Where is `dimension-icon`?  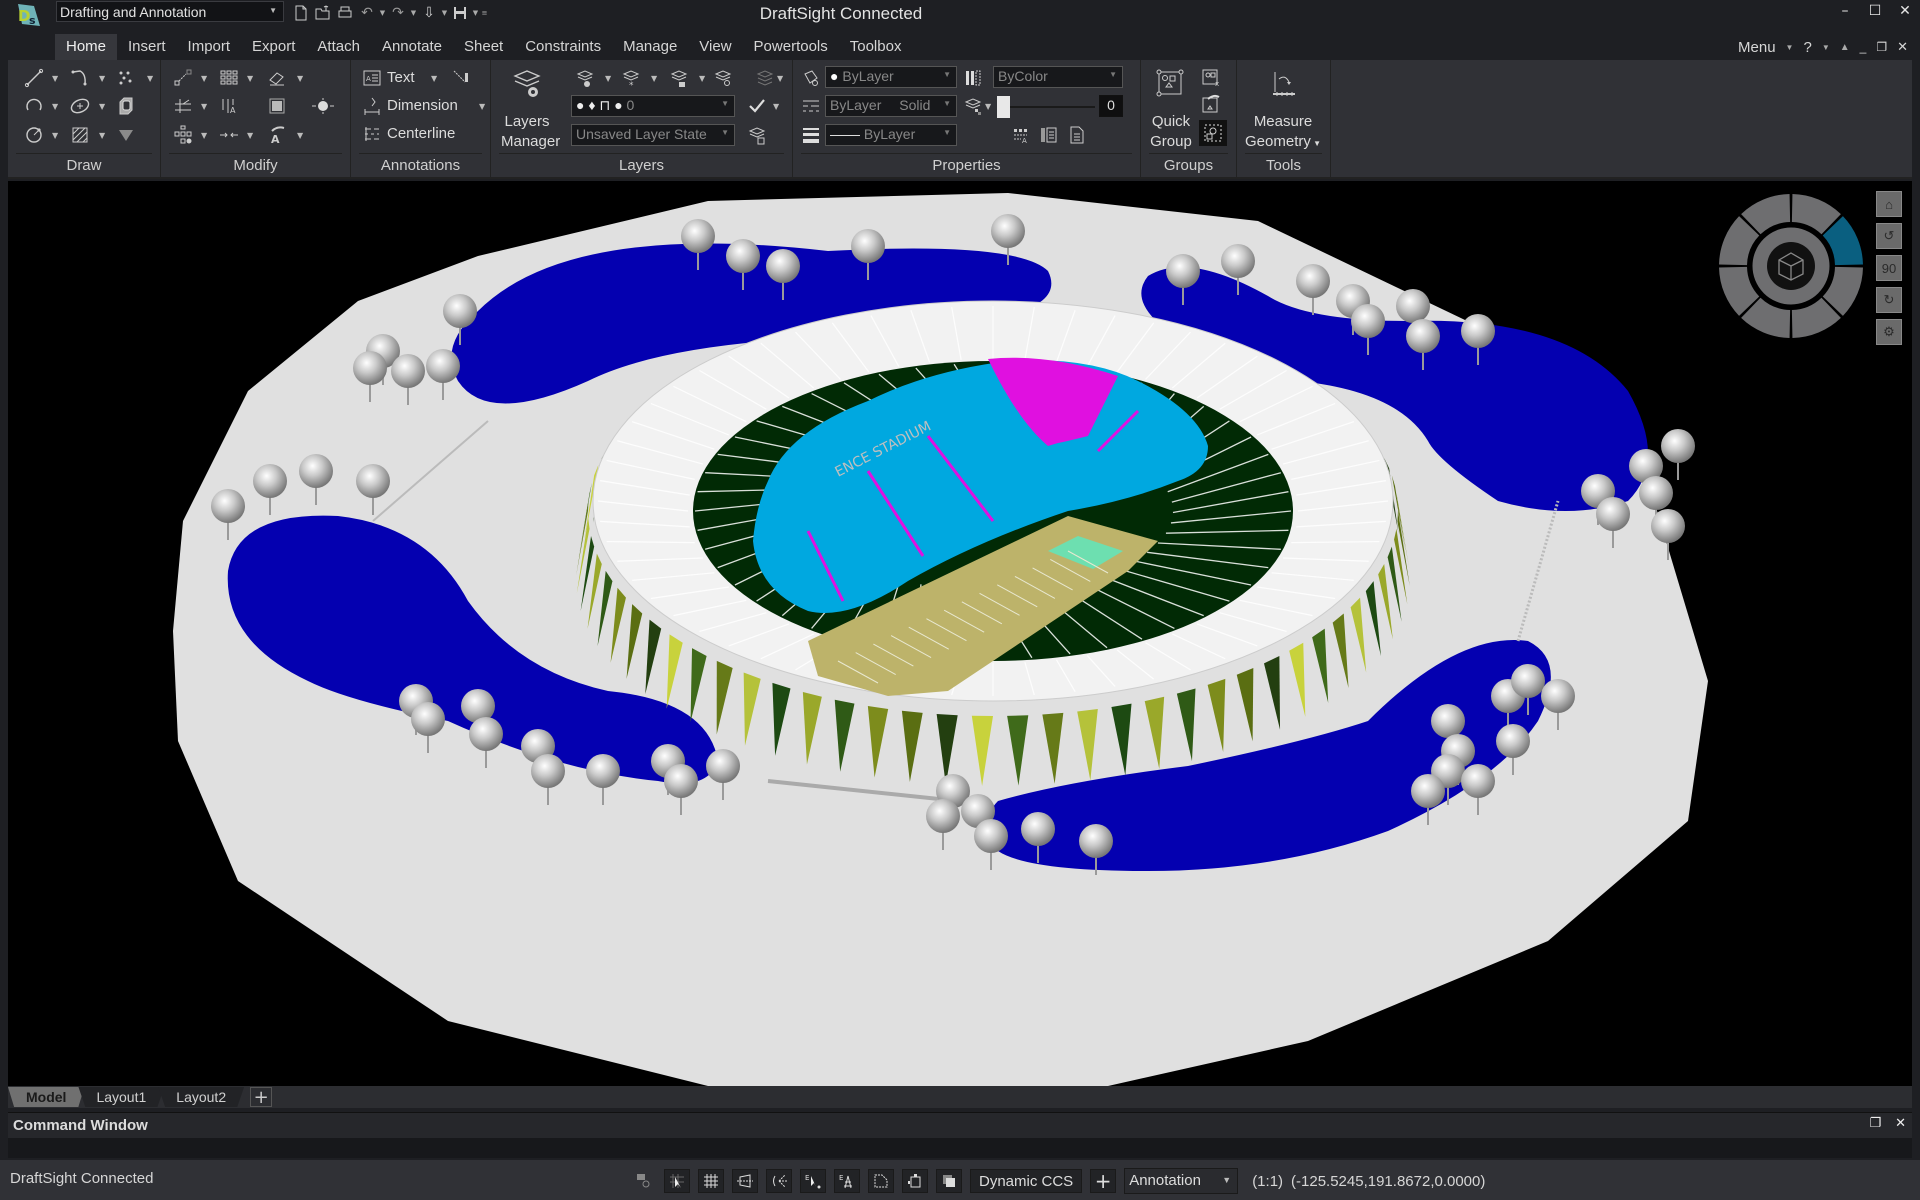 dimension-icon is located at coordinates (372, 106).